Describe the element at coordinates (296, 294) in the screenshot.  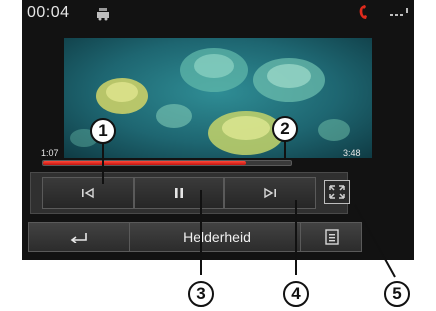
I see `callout-4: 4` at that location.